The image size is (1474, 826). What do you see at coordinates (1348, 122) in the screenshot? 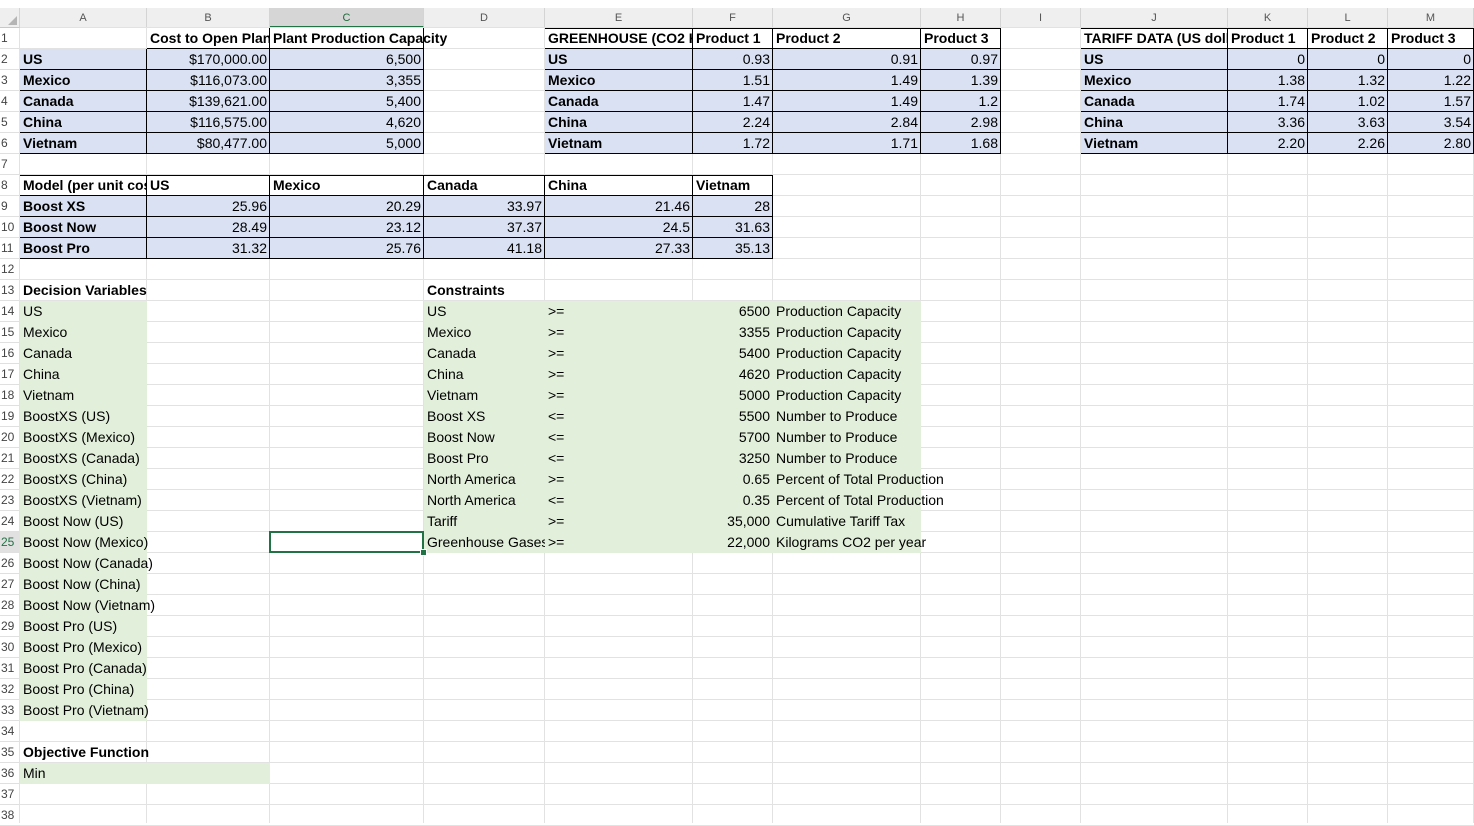
I see `tariff-value: 3.63` at bounding box center [1348, 122].